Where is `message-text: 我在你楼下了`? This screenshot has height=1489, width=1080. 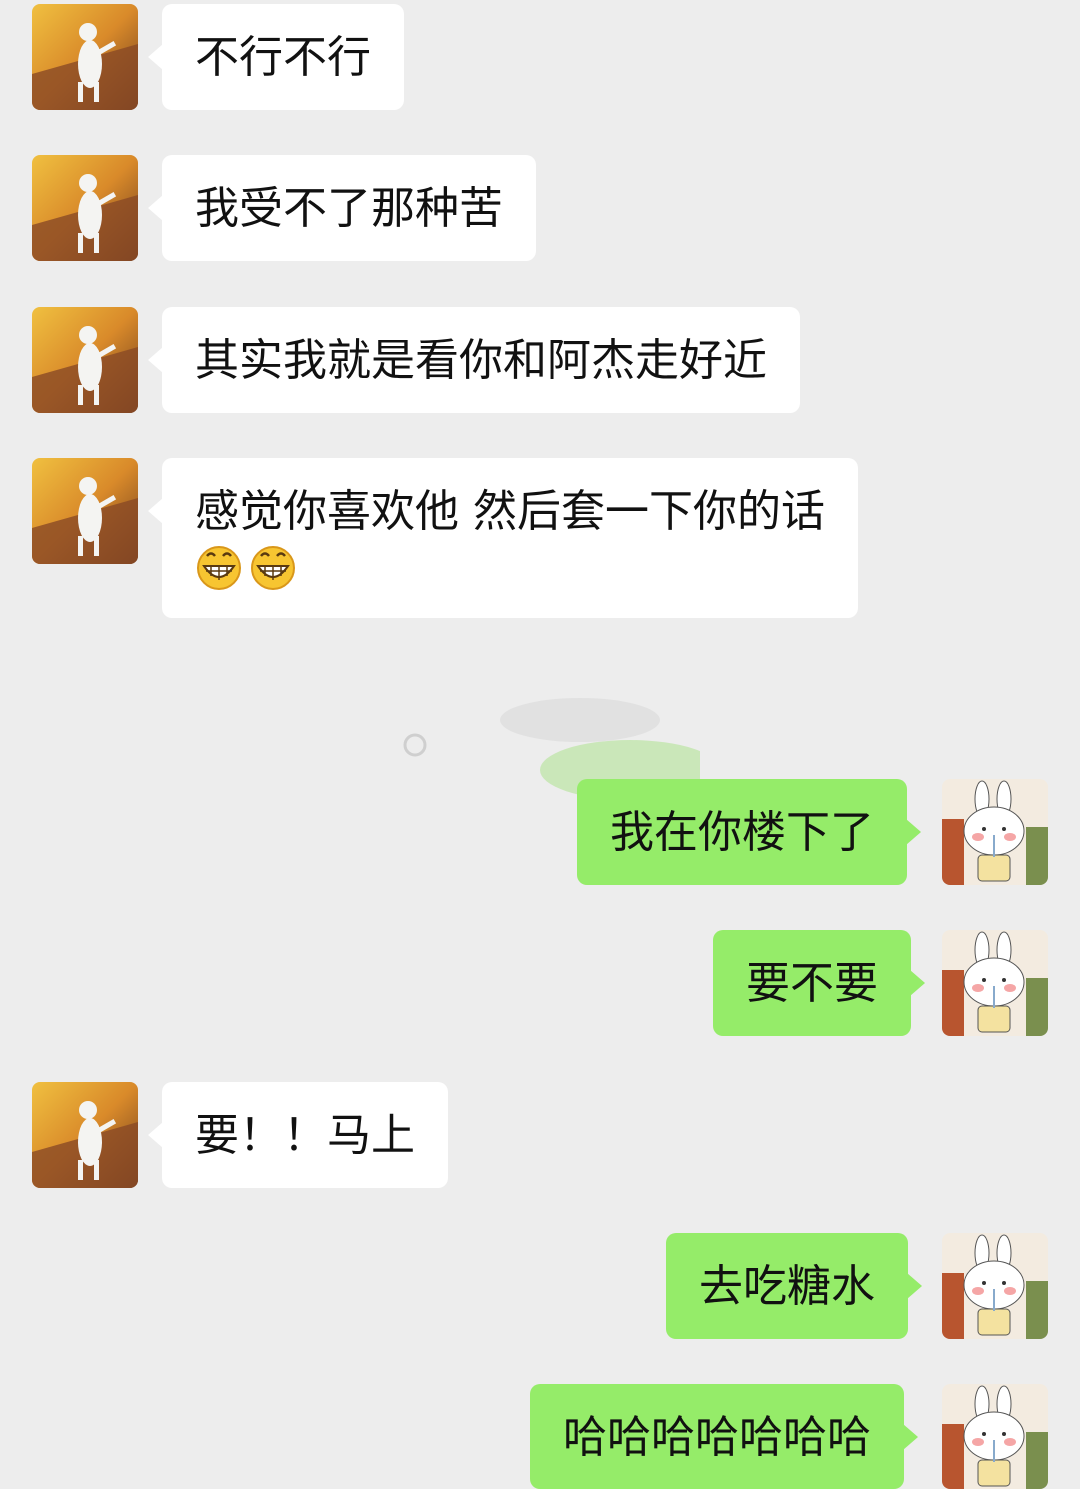
message-text: 我在你楼下了 is located at coordinates (742, 832).